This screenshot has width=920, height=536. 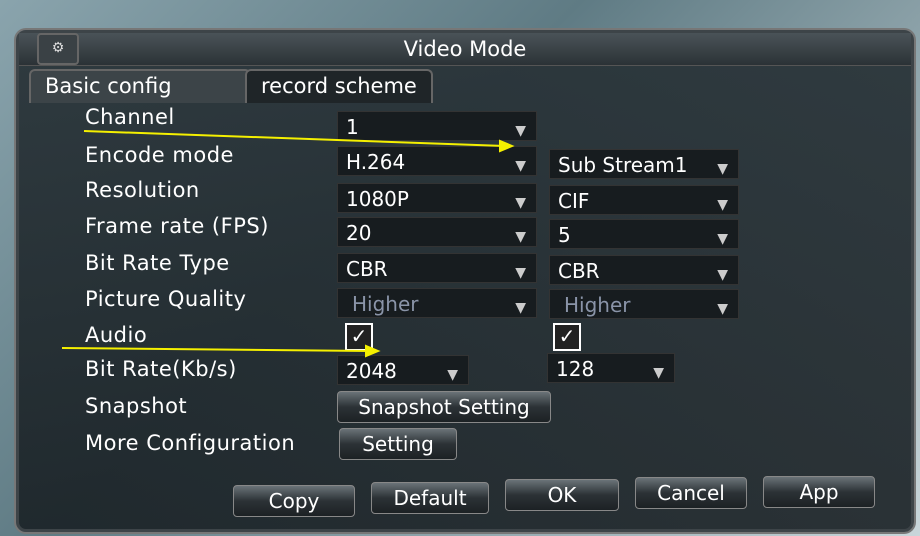 I want to click on bit-rate-type-main-select: CBR ▼, so click(x=437, y=268).